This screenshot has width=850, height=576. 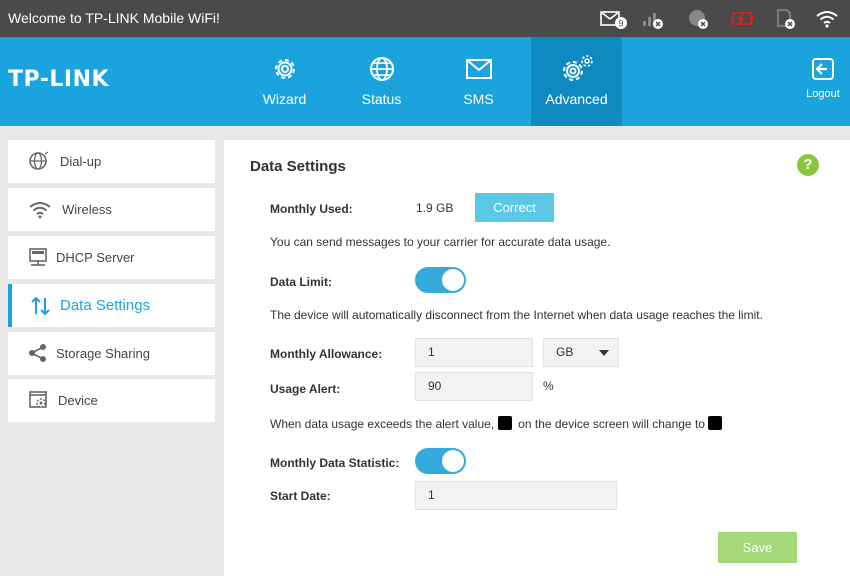 I want to click on data-arrows-icon, so click(x=41, y=308).